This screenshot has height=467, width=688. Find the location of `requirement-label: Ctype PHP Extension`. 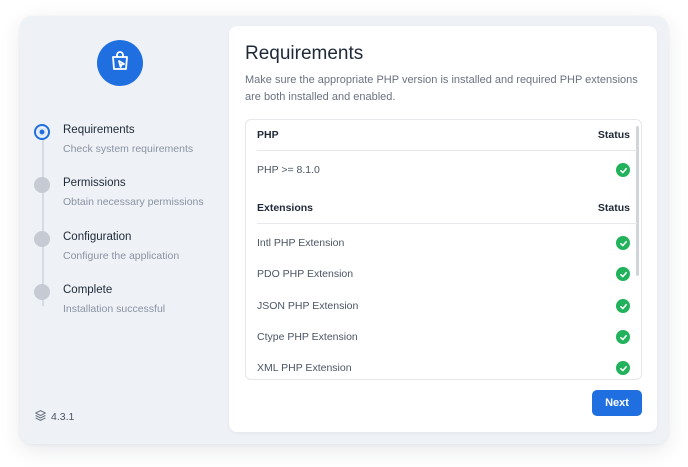

requirement-label: Ctype PHP Extension is located at coordinates (307, 337).